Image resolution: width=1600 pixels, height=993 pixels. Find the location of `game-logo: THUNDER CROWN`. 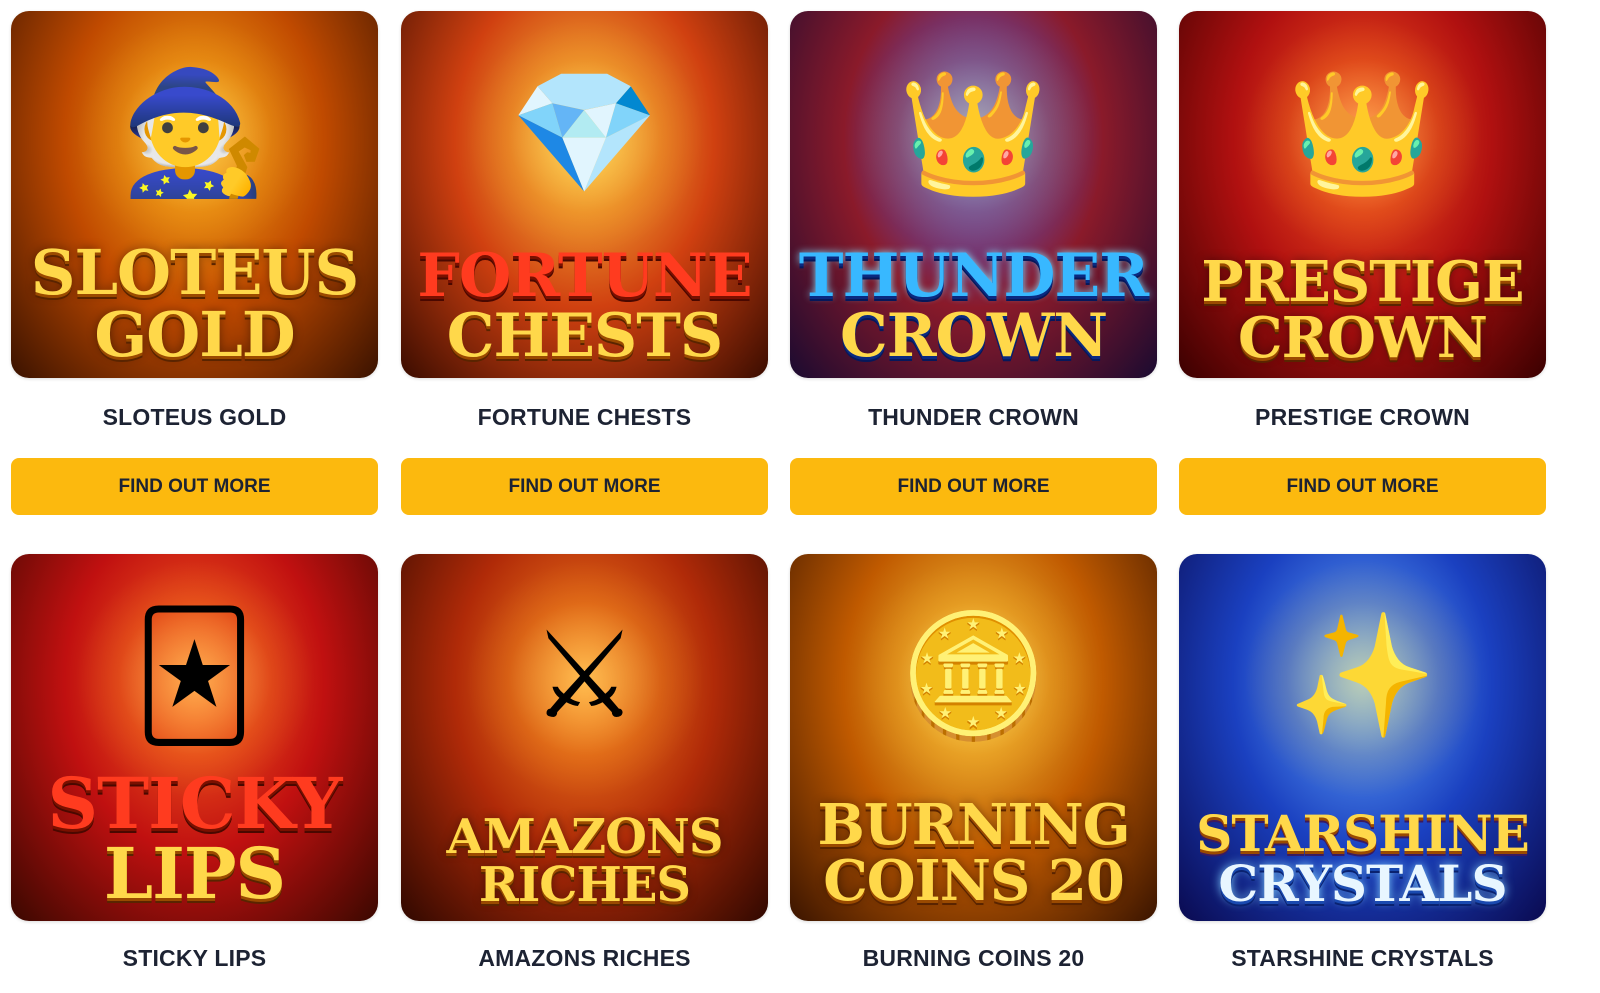

game-logo: THUNDER CROWN is located at coordinates (973, 306).